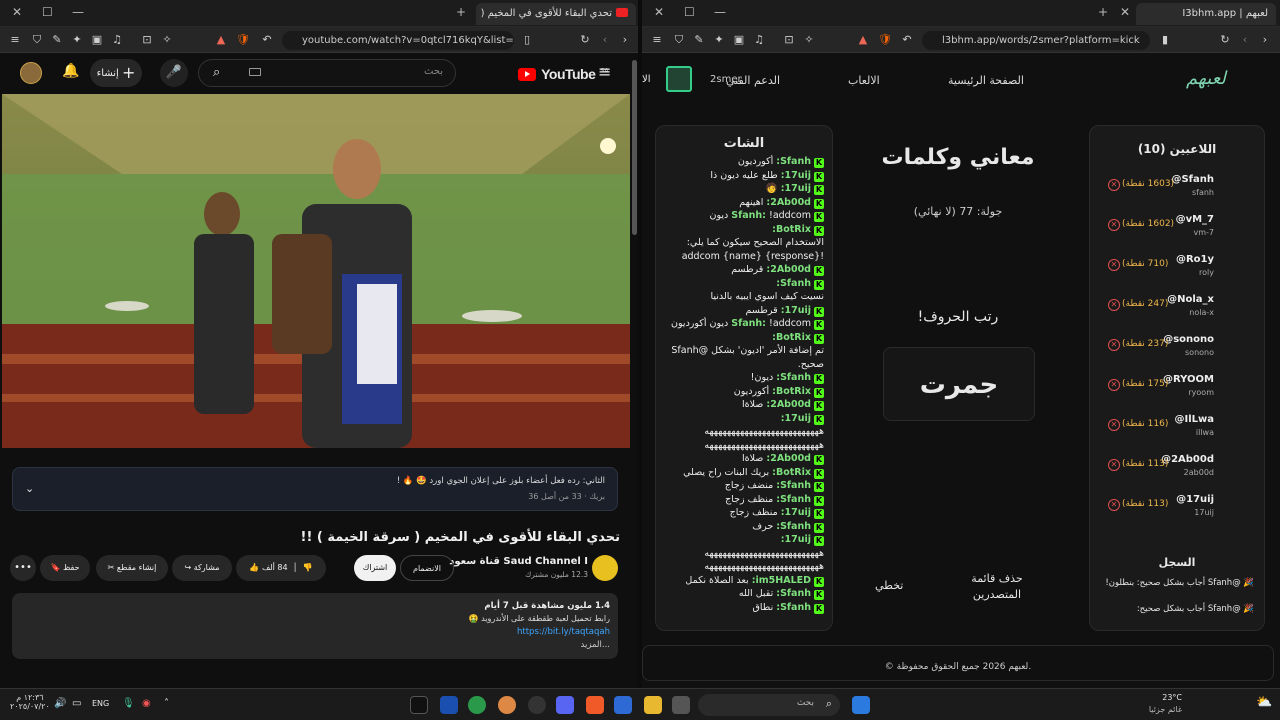 This screenshot has width=1280, height=720. What do you see at coordinates (23, 568) in the screenshot?
I see `more-actions-button: •••` at bounding box center [23, 568].